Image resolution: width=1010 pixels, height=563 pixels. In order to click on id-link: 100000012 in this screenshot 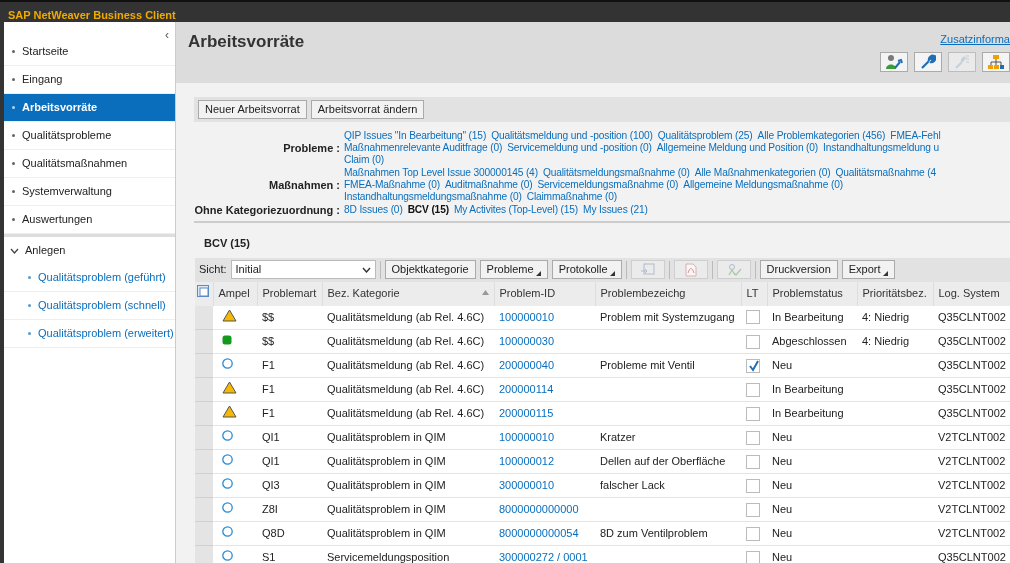, I will do `click(527, 461)`.